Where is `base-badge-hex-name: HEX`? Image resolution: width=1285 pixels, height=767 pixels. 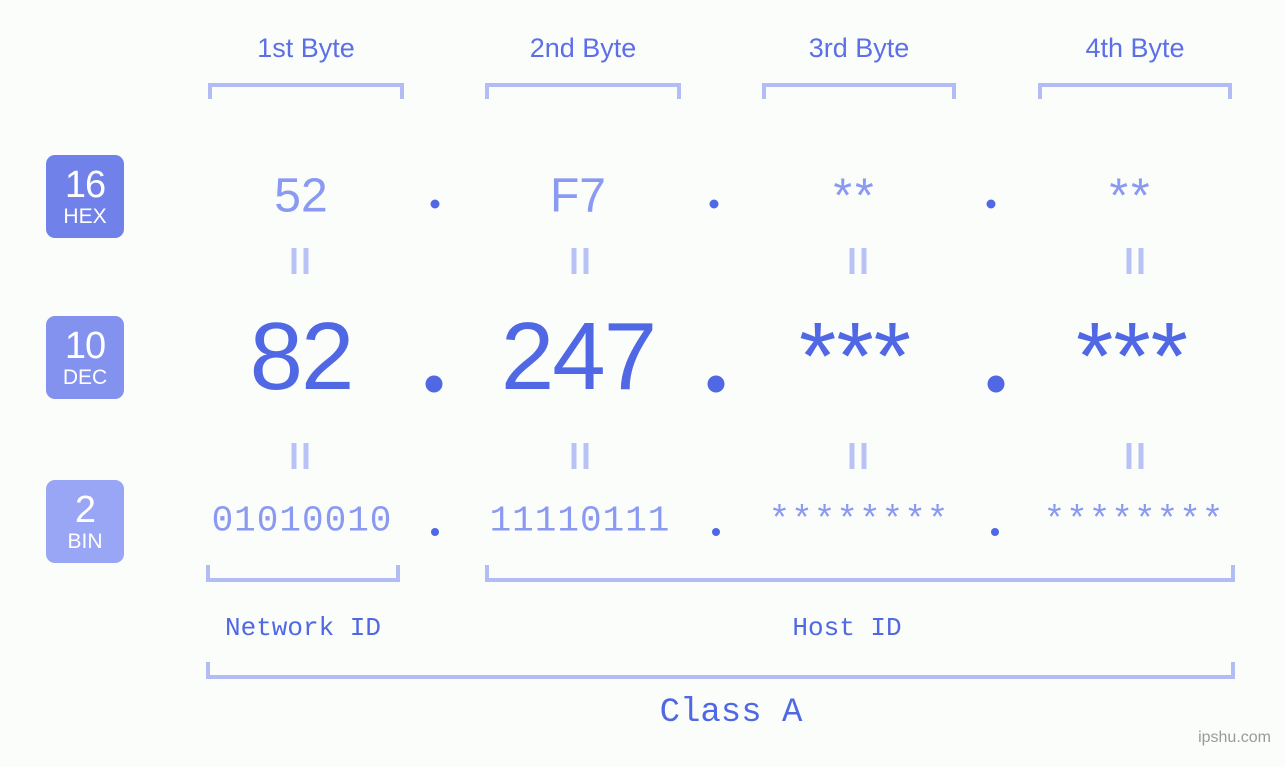 base-badge-hex-name: HEX is located at coordinates (85, 216).